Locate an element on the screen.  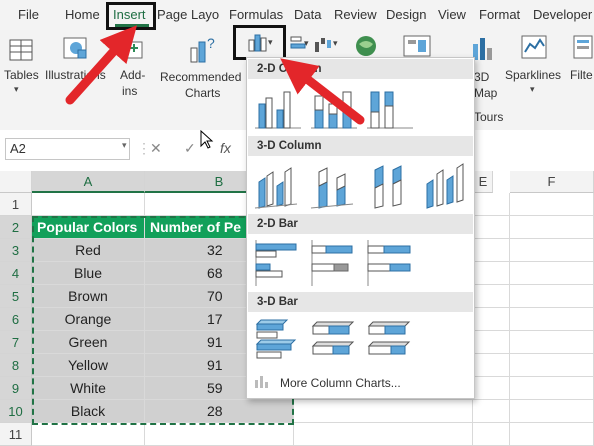
stacked-column-icon is located at coordinates (334, 110).